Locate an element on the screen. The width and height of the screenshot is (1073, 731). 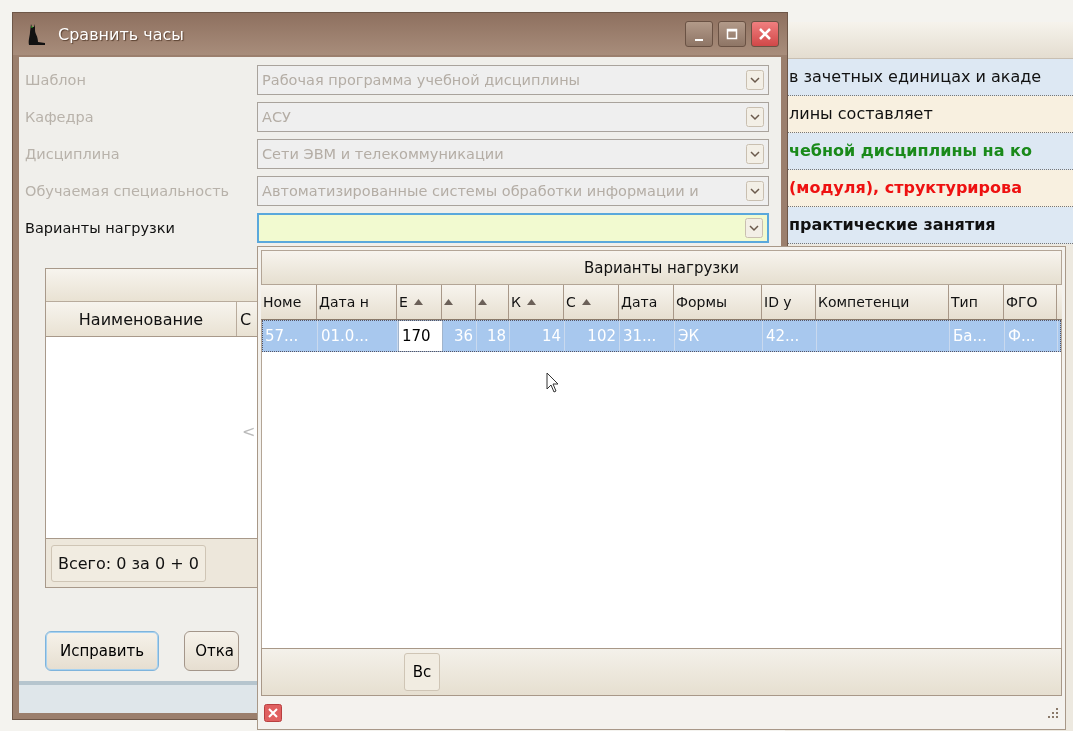
fix-button: Исправить is located at coordinates (102, 651).